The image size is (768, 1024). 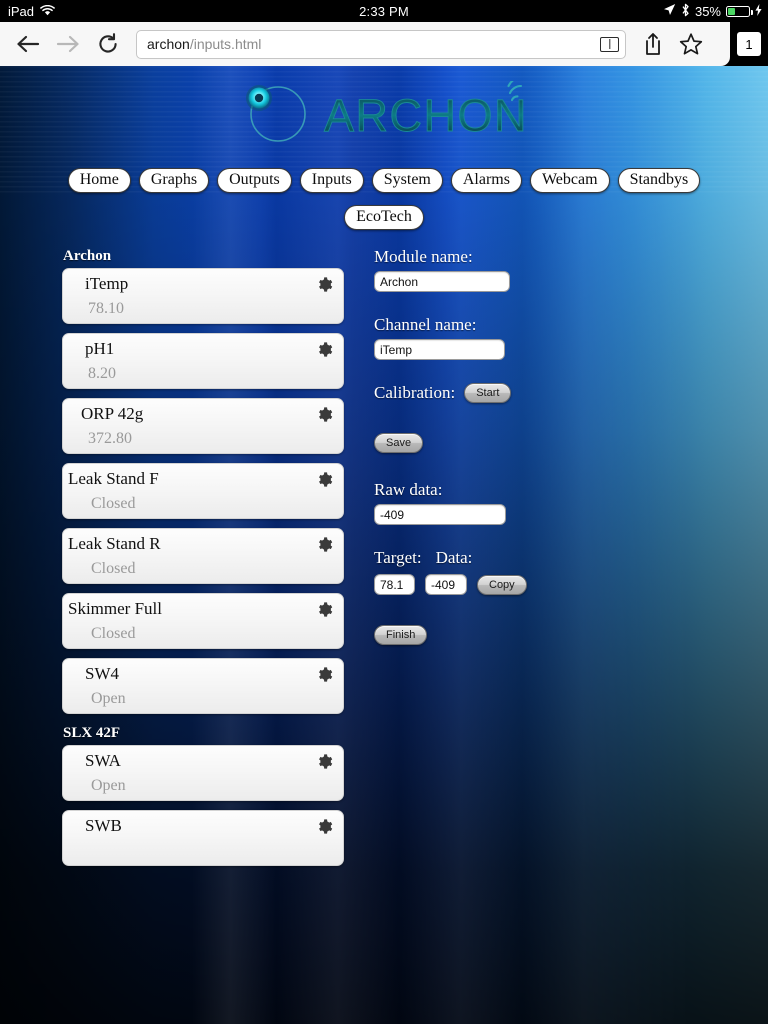 I want to click on url-host: archon, so click(x=168, y=44).